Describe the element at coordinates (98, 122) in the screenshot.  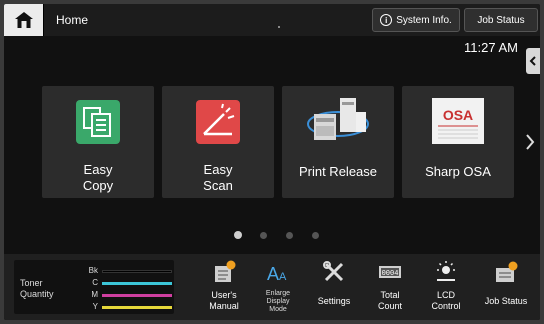
I see `copy-icon` at that location.